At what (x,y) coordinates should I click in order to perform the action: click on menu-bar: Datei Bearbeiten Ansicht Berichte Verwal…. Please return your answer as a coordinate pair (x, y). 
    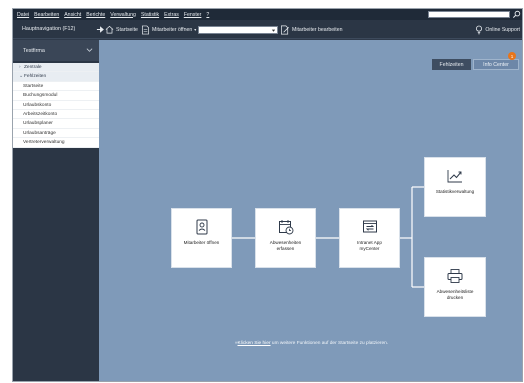
    Looking at the image, I should click on (267, 14).